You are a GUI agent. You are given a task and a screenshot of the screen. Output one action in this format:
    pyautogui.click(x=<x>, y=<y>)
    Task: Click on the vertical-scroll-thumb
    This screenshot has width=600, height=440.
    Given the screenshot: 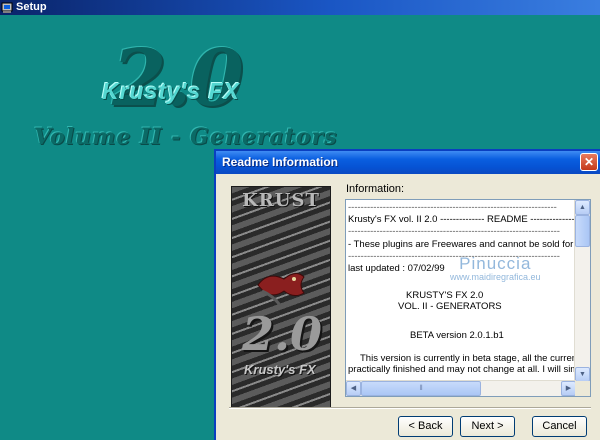 What is the action you would take?
    pyautogui.click(x=582, y=231)
    